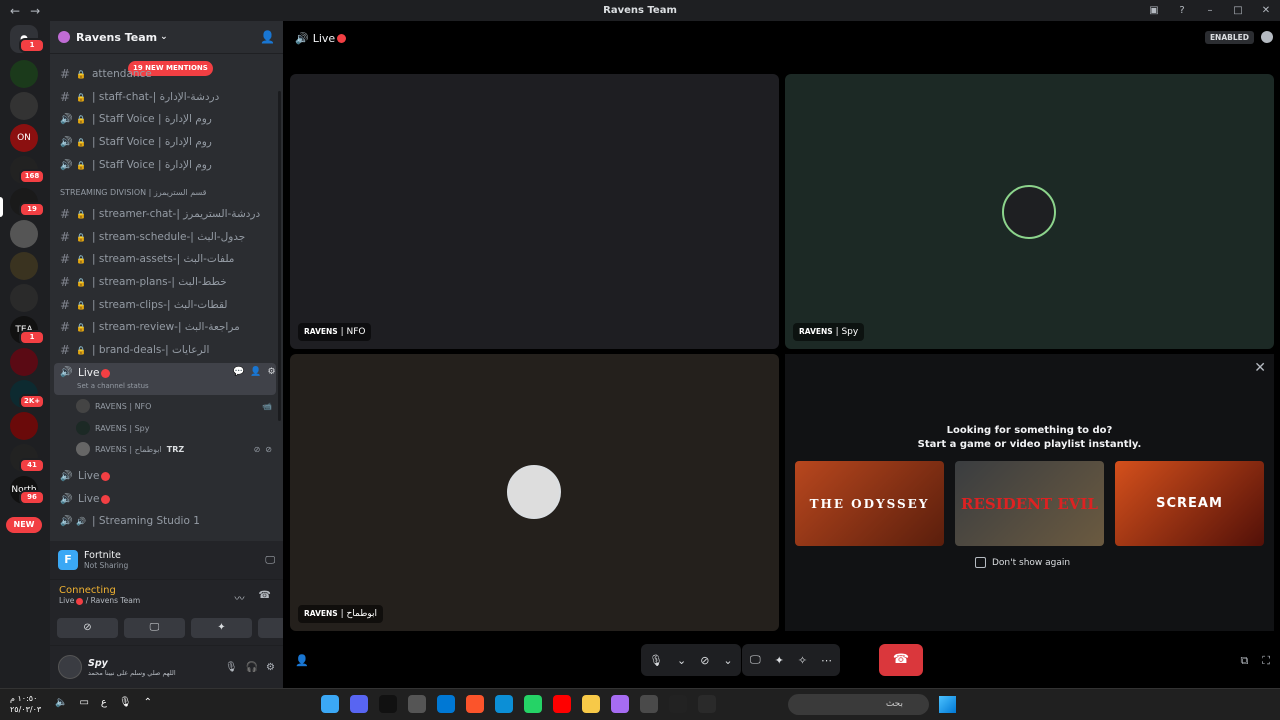 This screenshot has height=720, width=1280. Describe the element at coordinates (70, 667) in the screenshot. I see `avatar` at that location.